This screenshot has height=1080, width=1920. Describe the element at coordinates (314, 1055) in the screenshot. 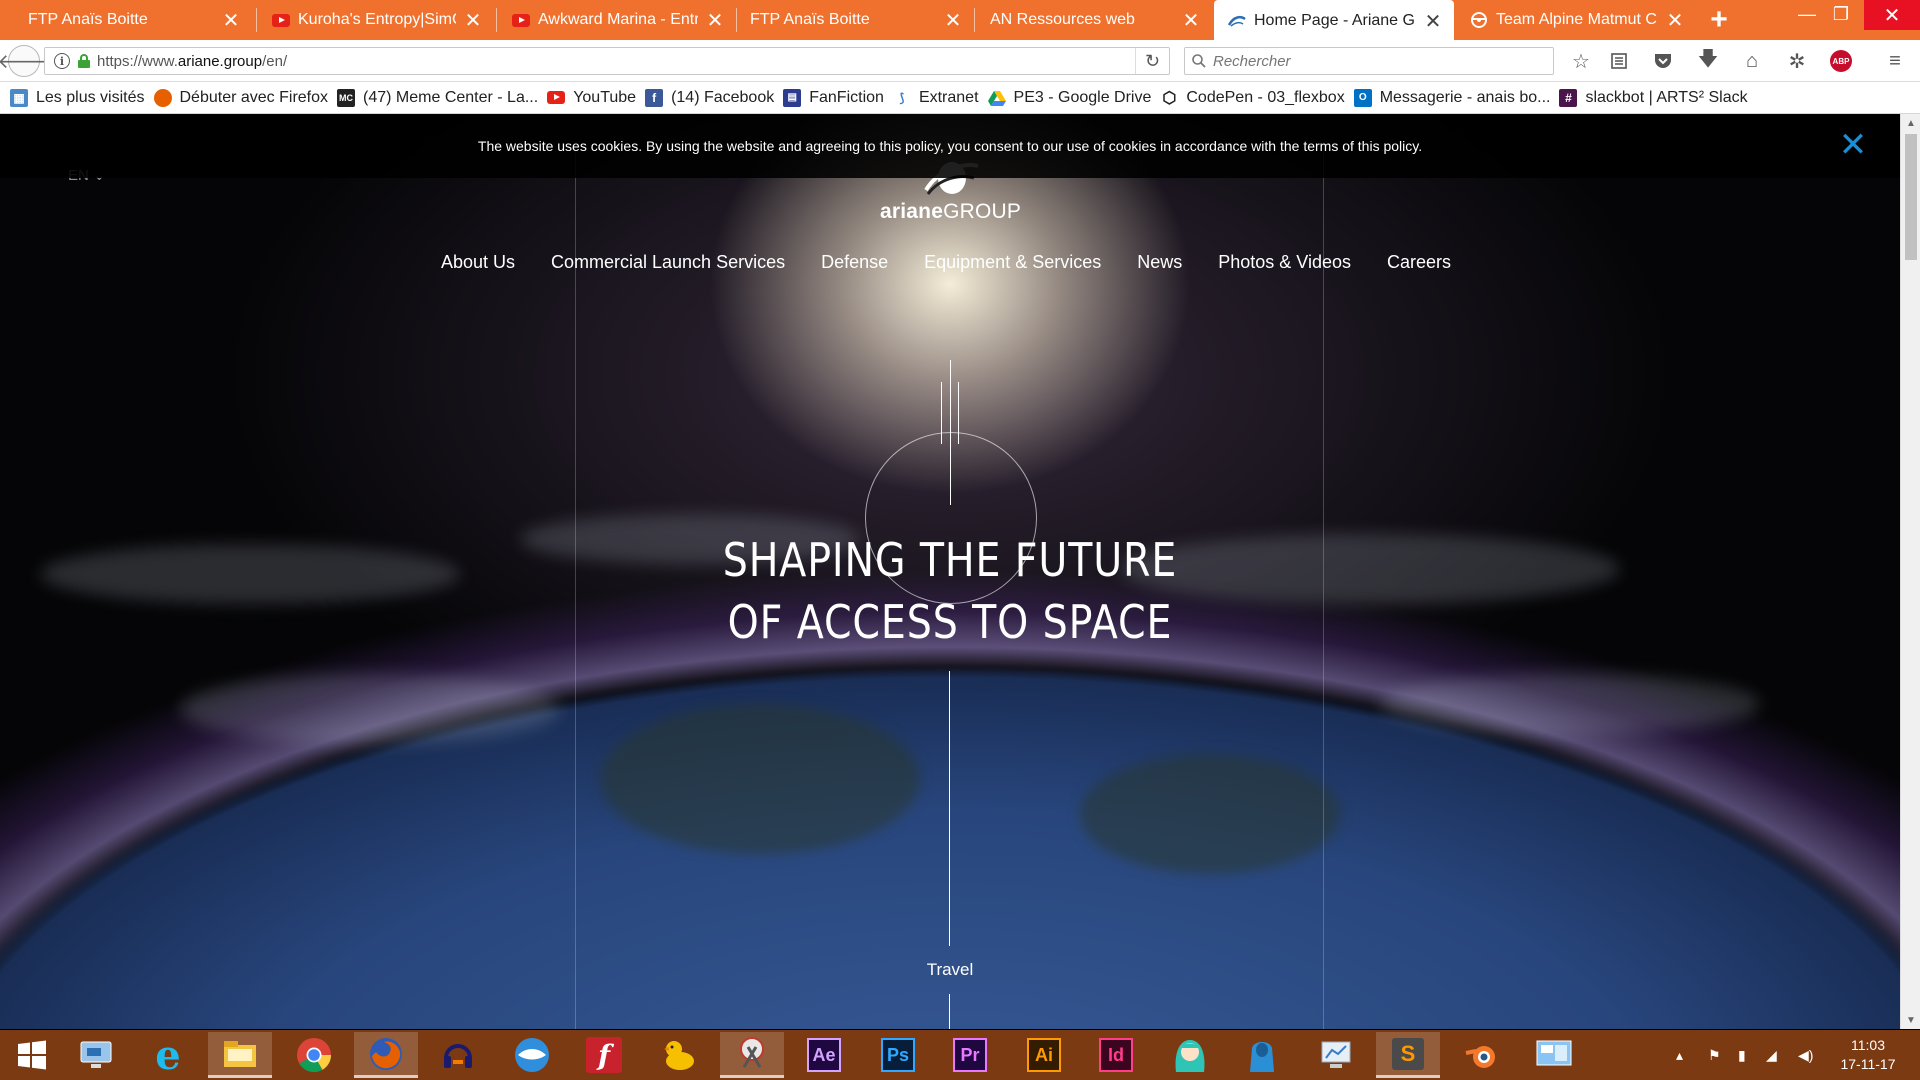

I see `chrome-icon` at that location.